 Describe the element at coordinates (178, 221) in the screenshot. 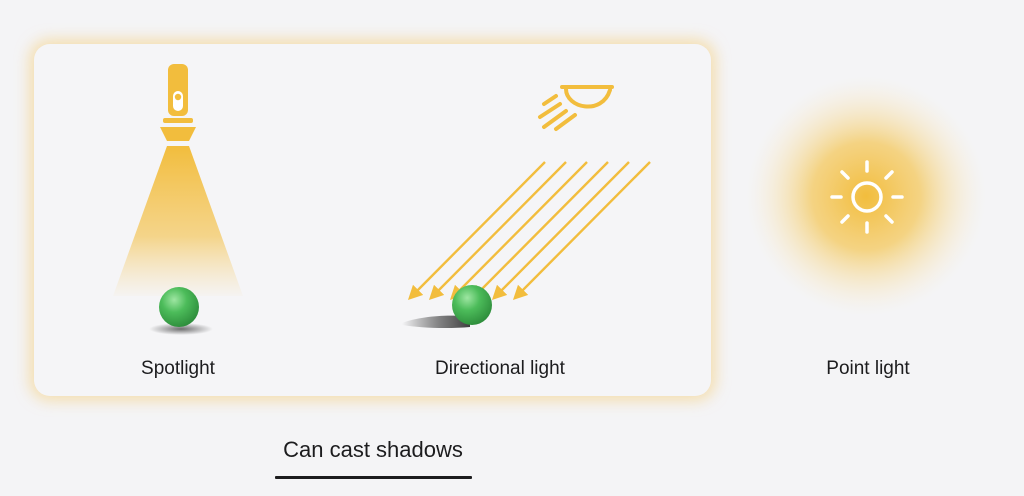

I see `spotlight-cone` at that location.